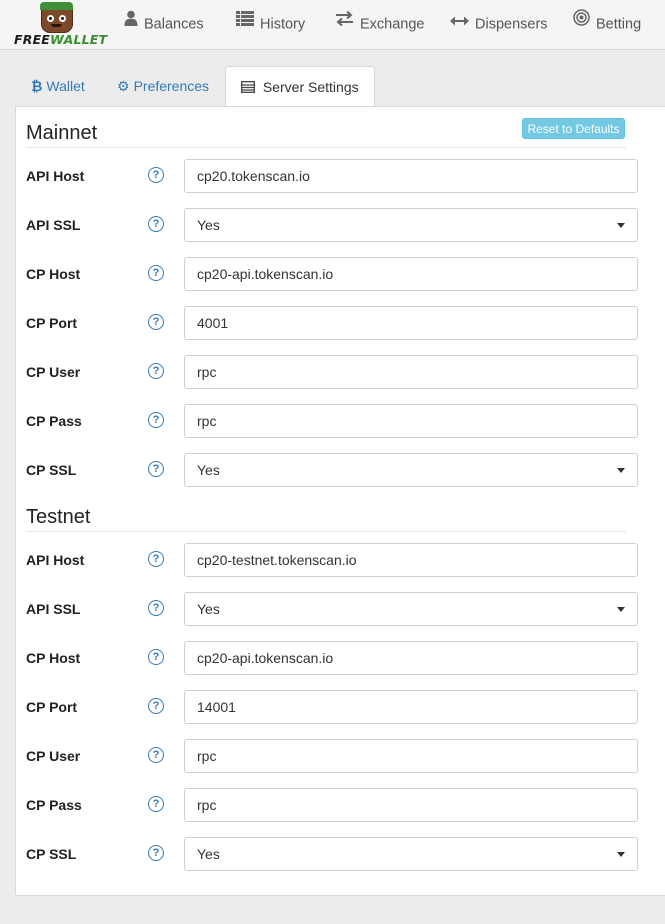 The height and width of the screenshot is (924, 665). Describe the element at coordinates (411, 805) in the screenshot. I see `testnet-cp-pass-input` at that location.